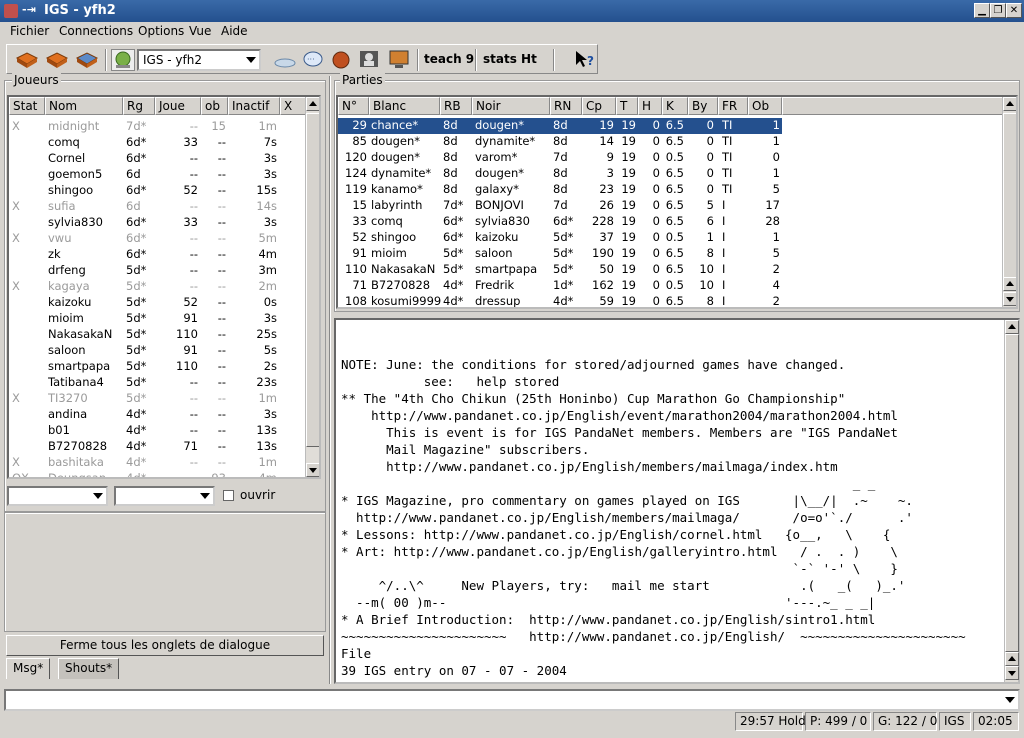 The width and height of the screenshot is (1024, 738). I want to click on col-header-rb: RB, so click(456, 106).